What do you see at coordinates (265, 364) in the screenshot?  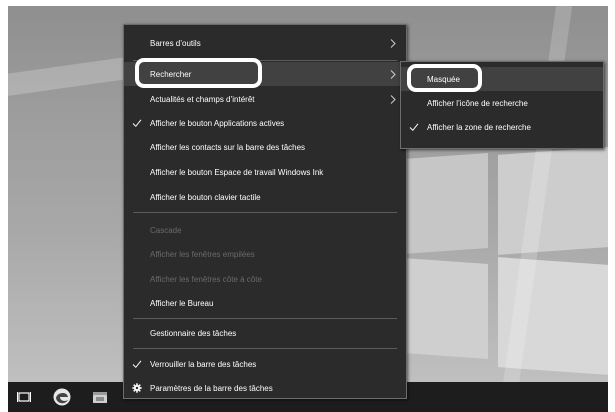 I see `menu-item-lock-taskbar: Verrouiller la barre des tâches` at bounding box center [265, 364].